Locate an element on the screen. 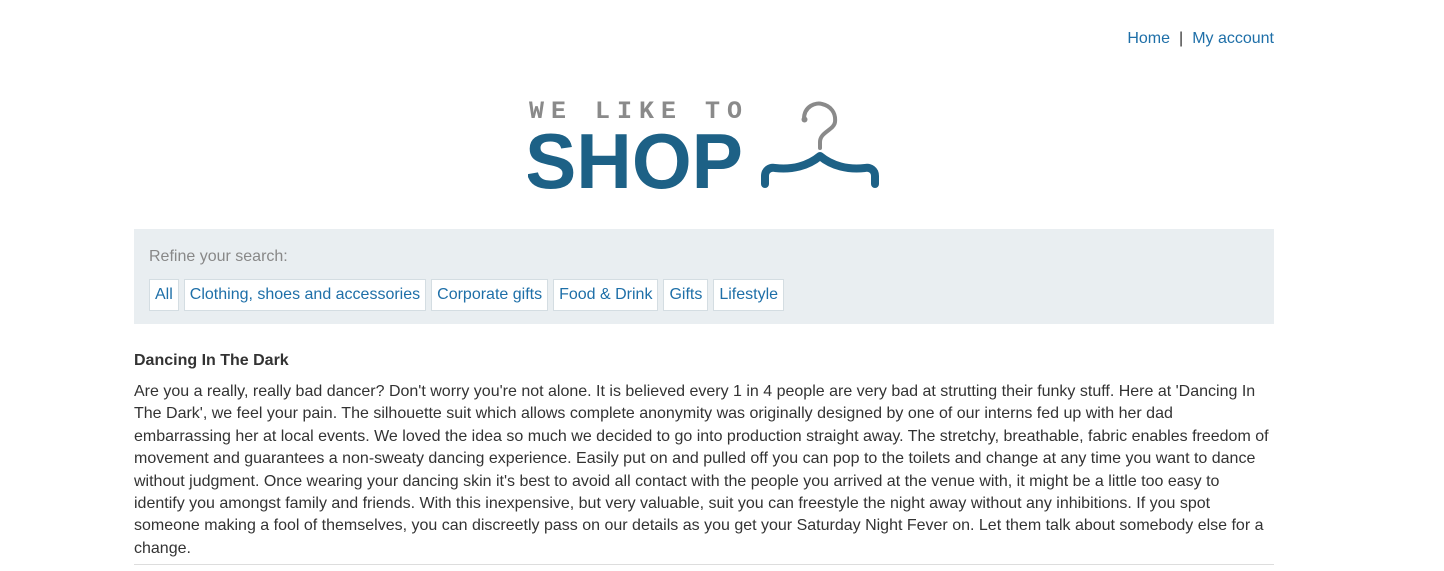  product-title: Dancing In The Dark is located at coordinates (211, 360).